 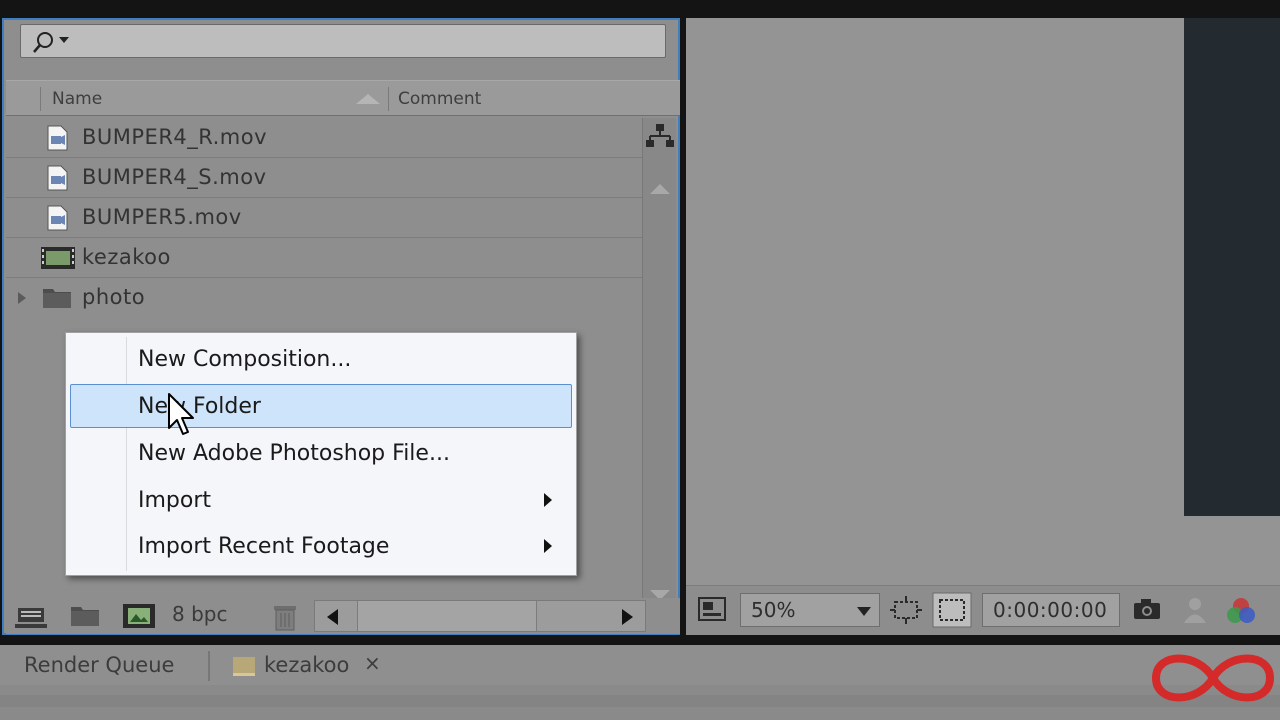 I want to click on tab-label: kezakoo, so click(x=307, y=665).